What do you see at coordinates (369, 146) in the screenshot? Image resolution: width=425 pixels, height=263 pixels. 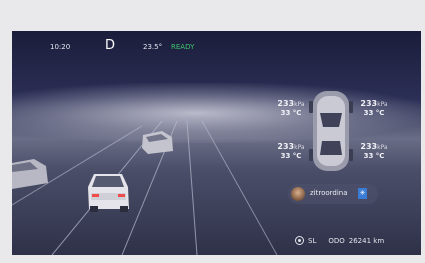 I see `tire-rear-right-pressure: 233` at bounding box center [369, 146].